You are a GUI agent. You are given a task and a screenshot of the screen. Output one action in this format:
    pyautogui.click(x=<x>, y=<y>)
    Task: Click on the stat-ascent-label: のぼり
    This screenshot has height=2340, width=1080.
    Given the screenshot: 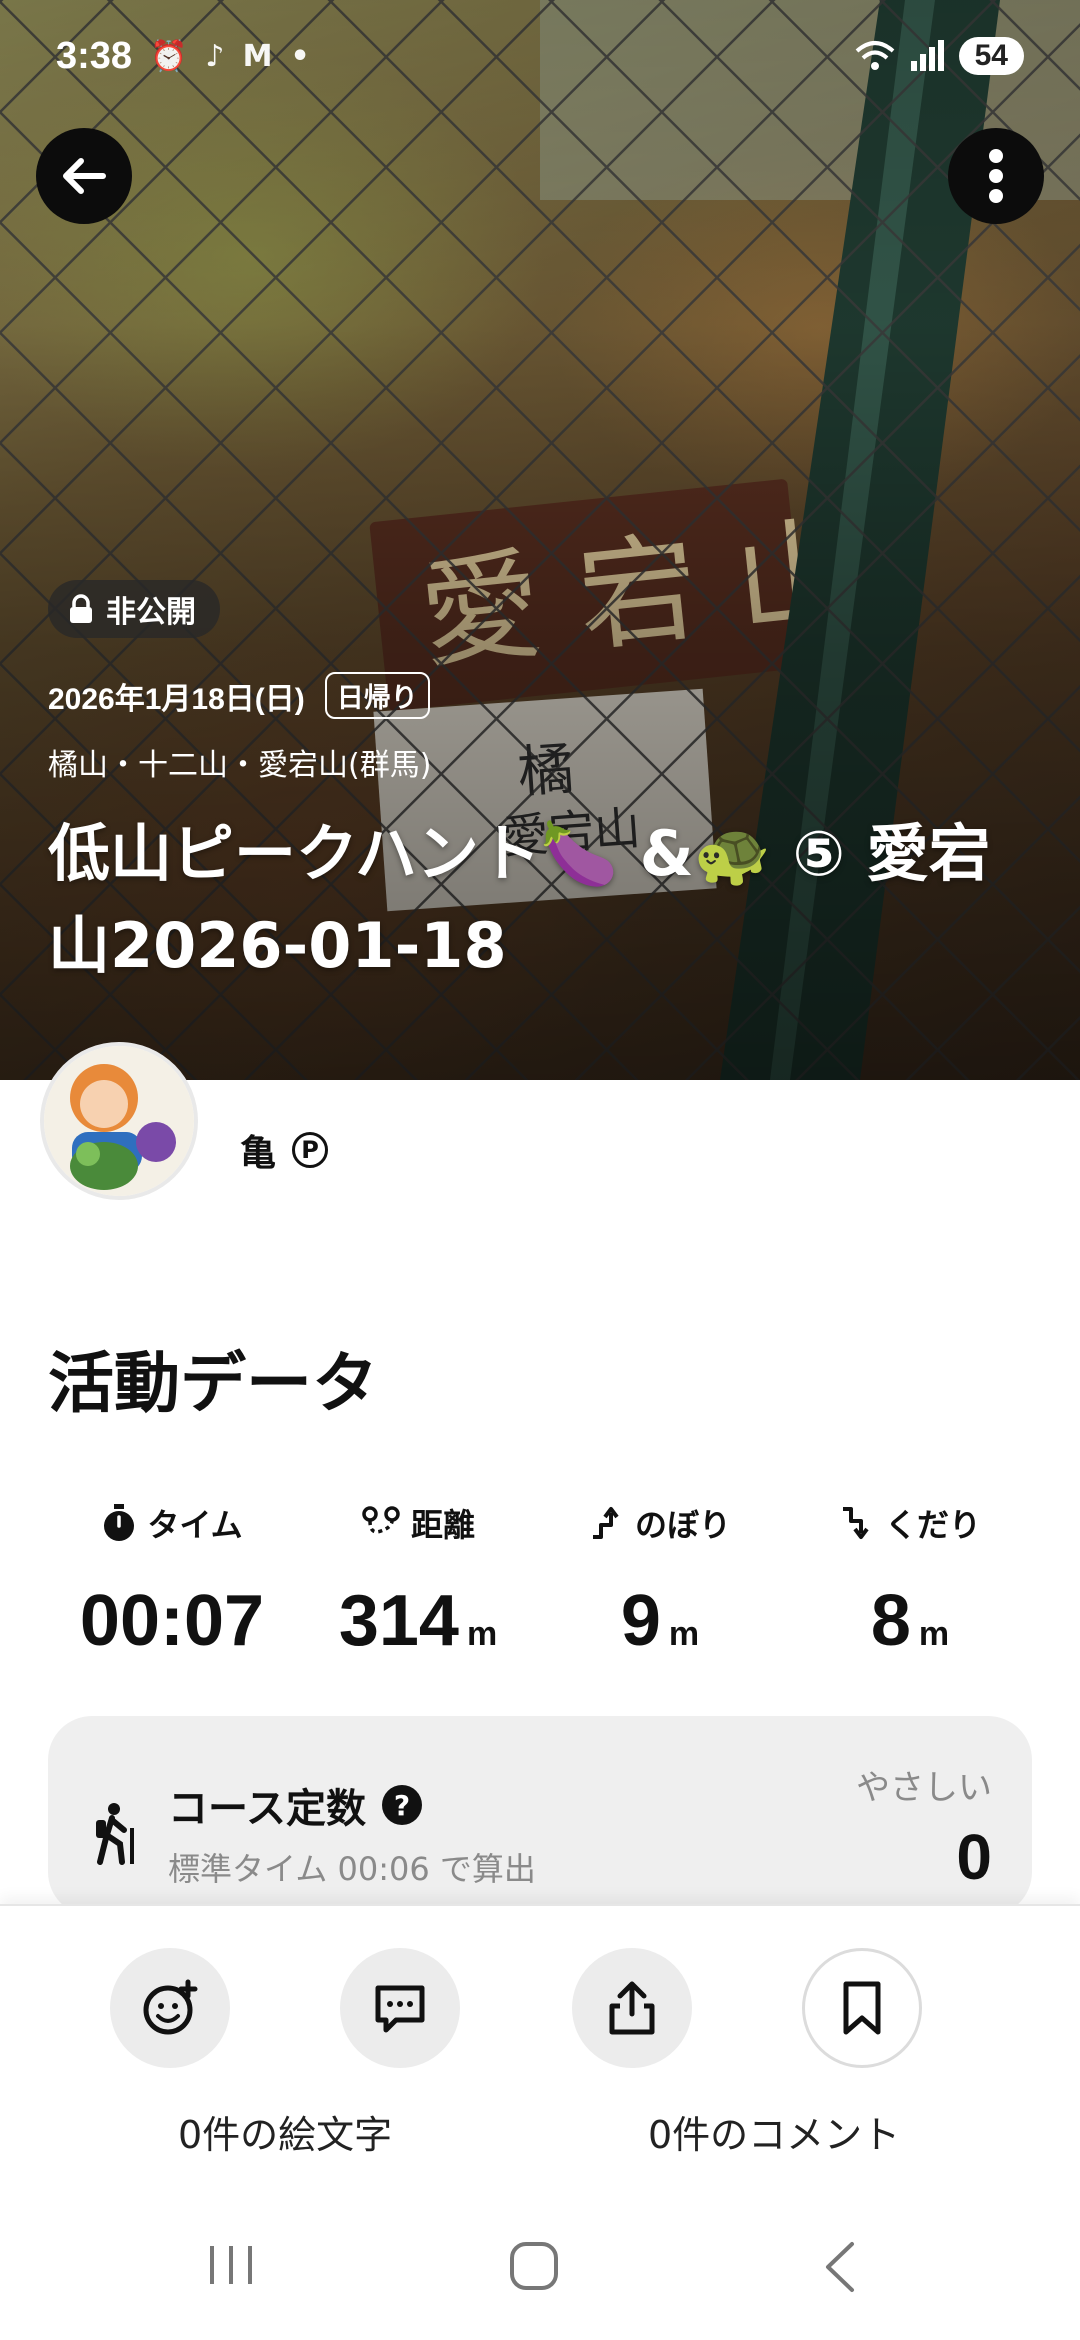 What is the action you would take?
    pyautogui.click(x=682, y=1525)
    